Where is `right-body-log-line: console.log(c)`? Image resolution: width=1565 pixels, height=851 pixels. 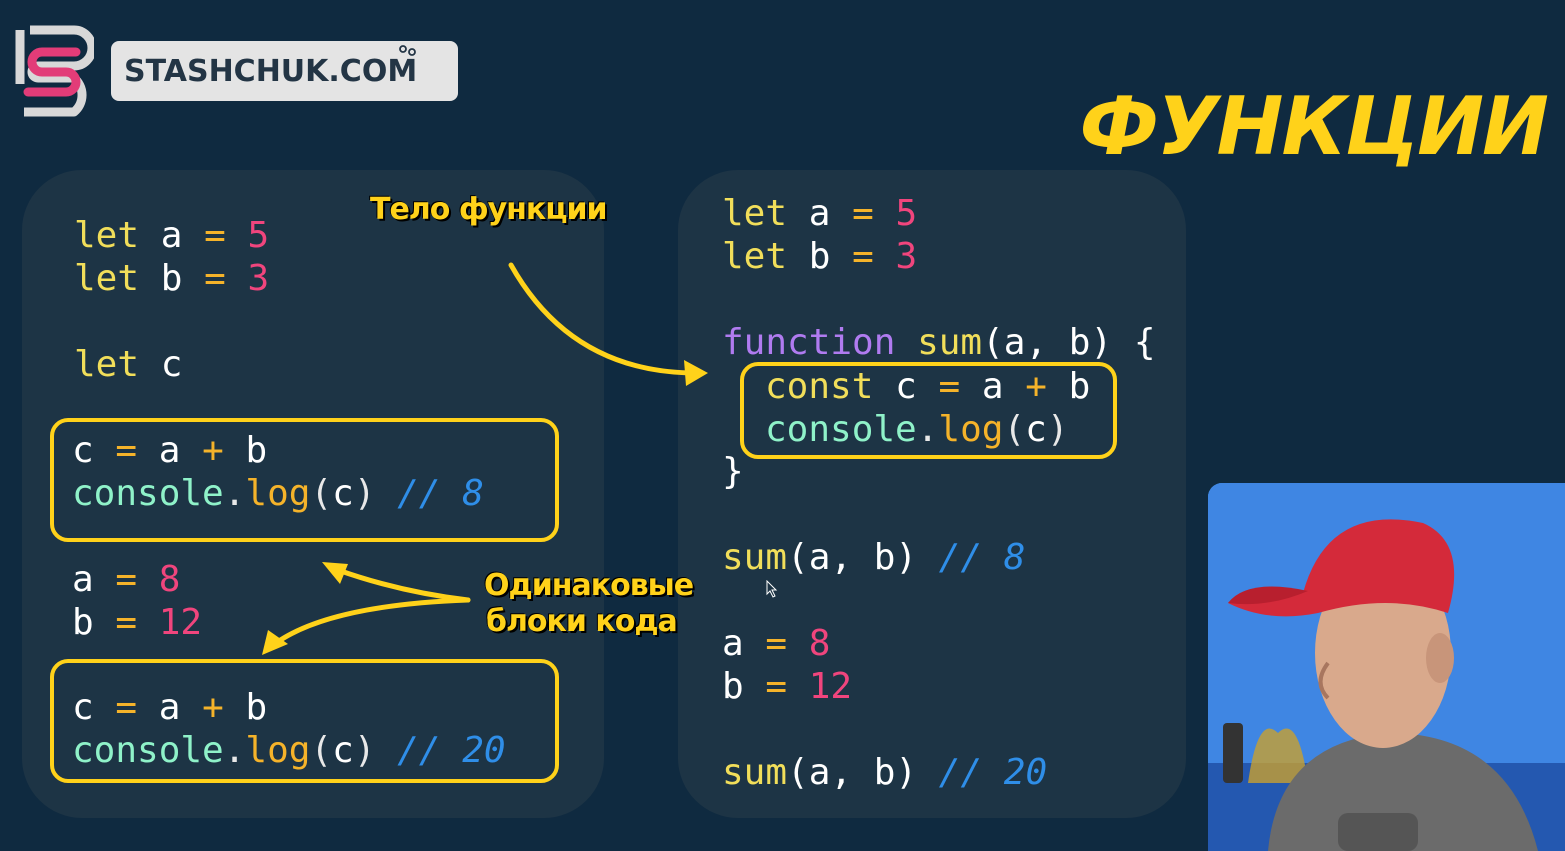 right-body-log-line: console.log(c) is located at coordinates (917, 429).